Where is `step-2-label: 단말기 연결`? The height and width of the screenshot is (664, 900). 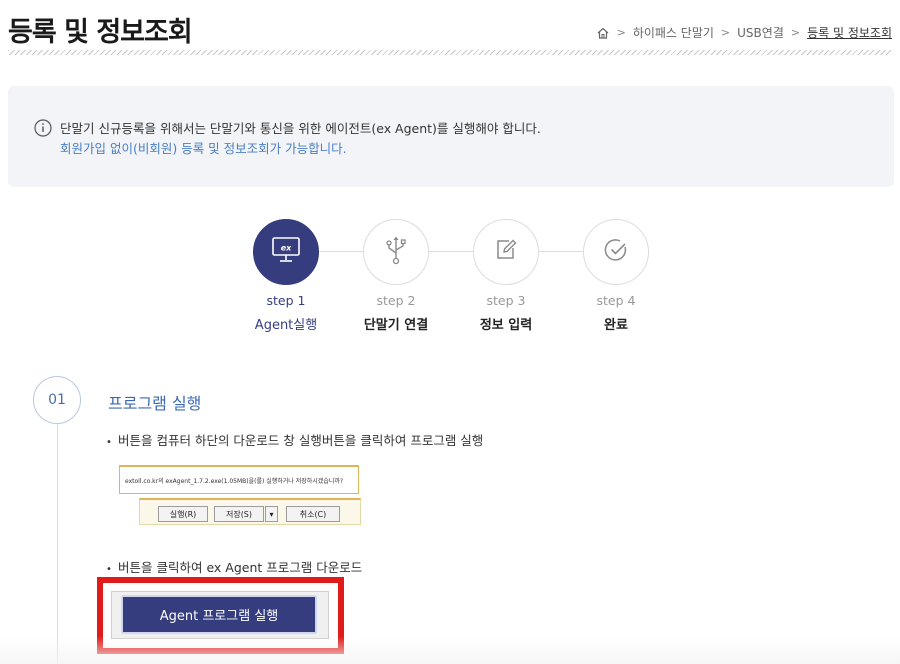 step-2-label: 단말기 연결 is located at coordinates (396, 325).